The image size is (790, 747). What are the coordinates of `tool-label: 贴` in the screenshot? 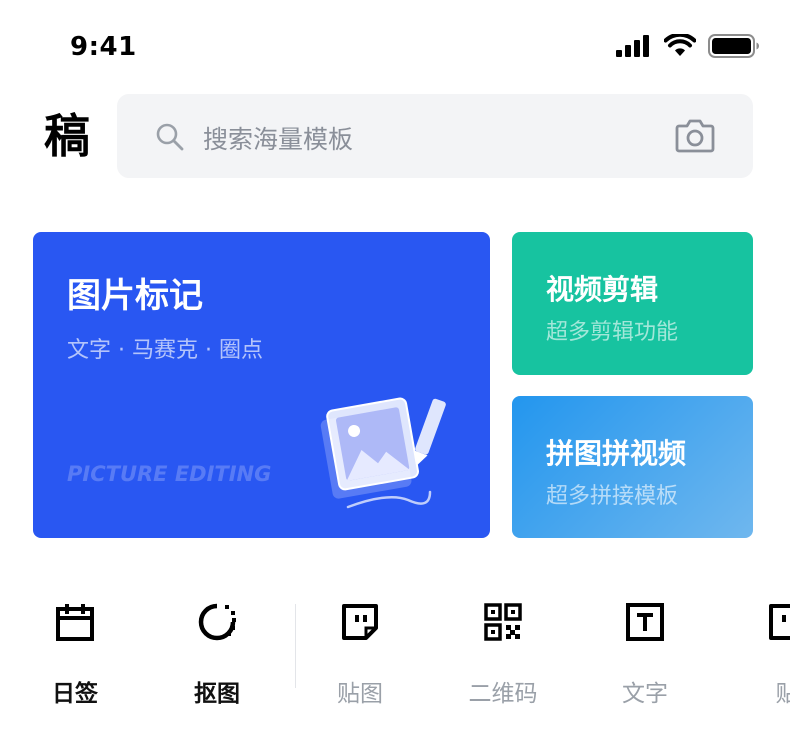 It's located at (782, 694).